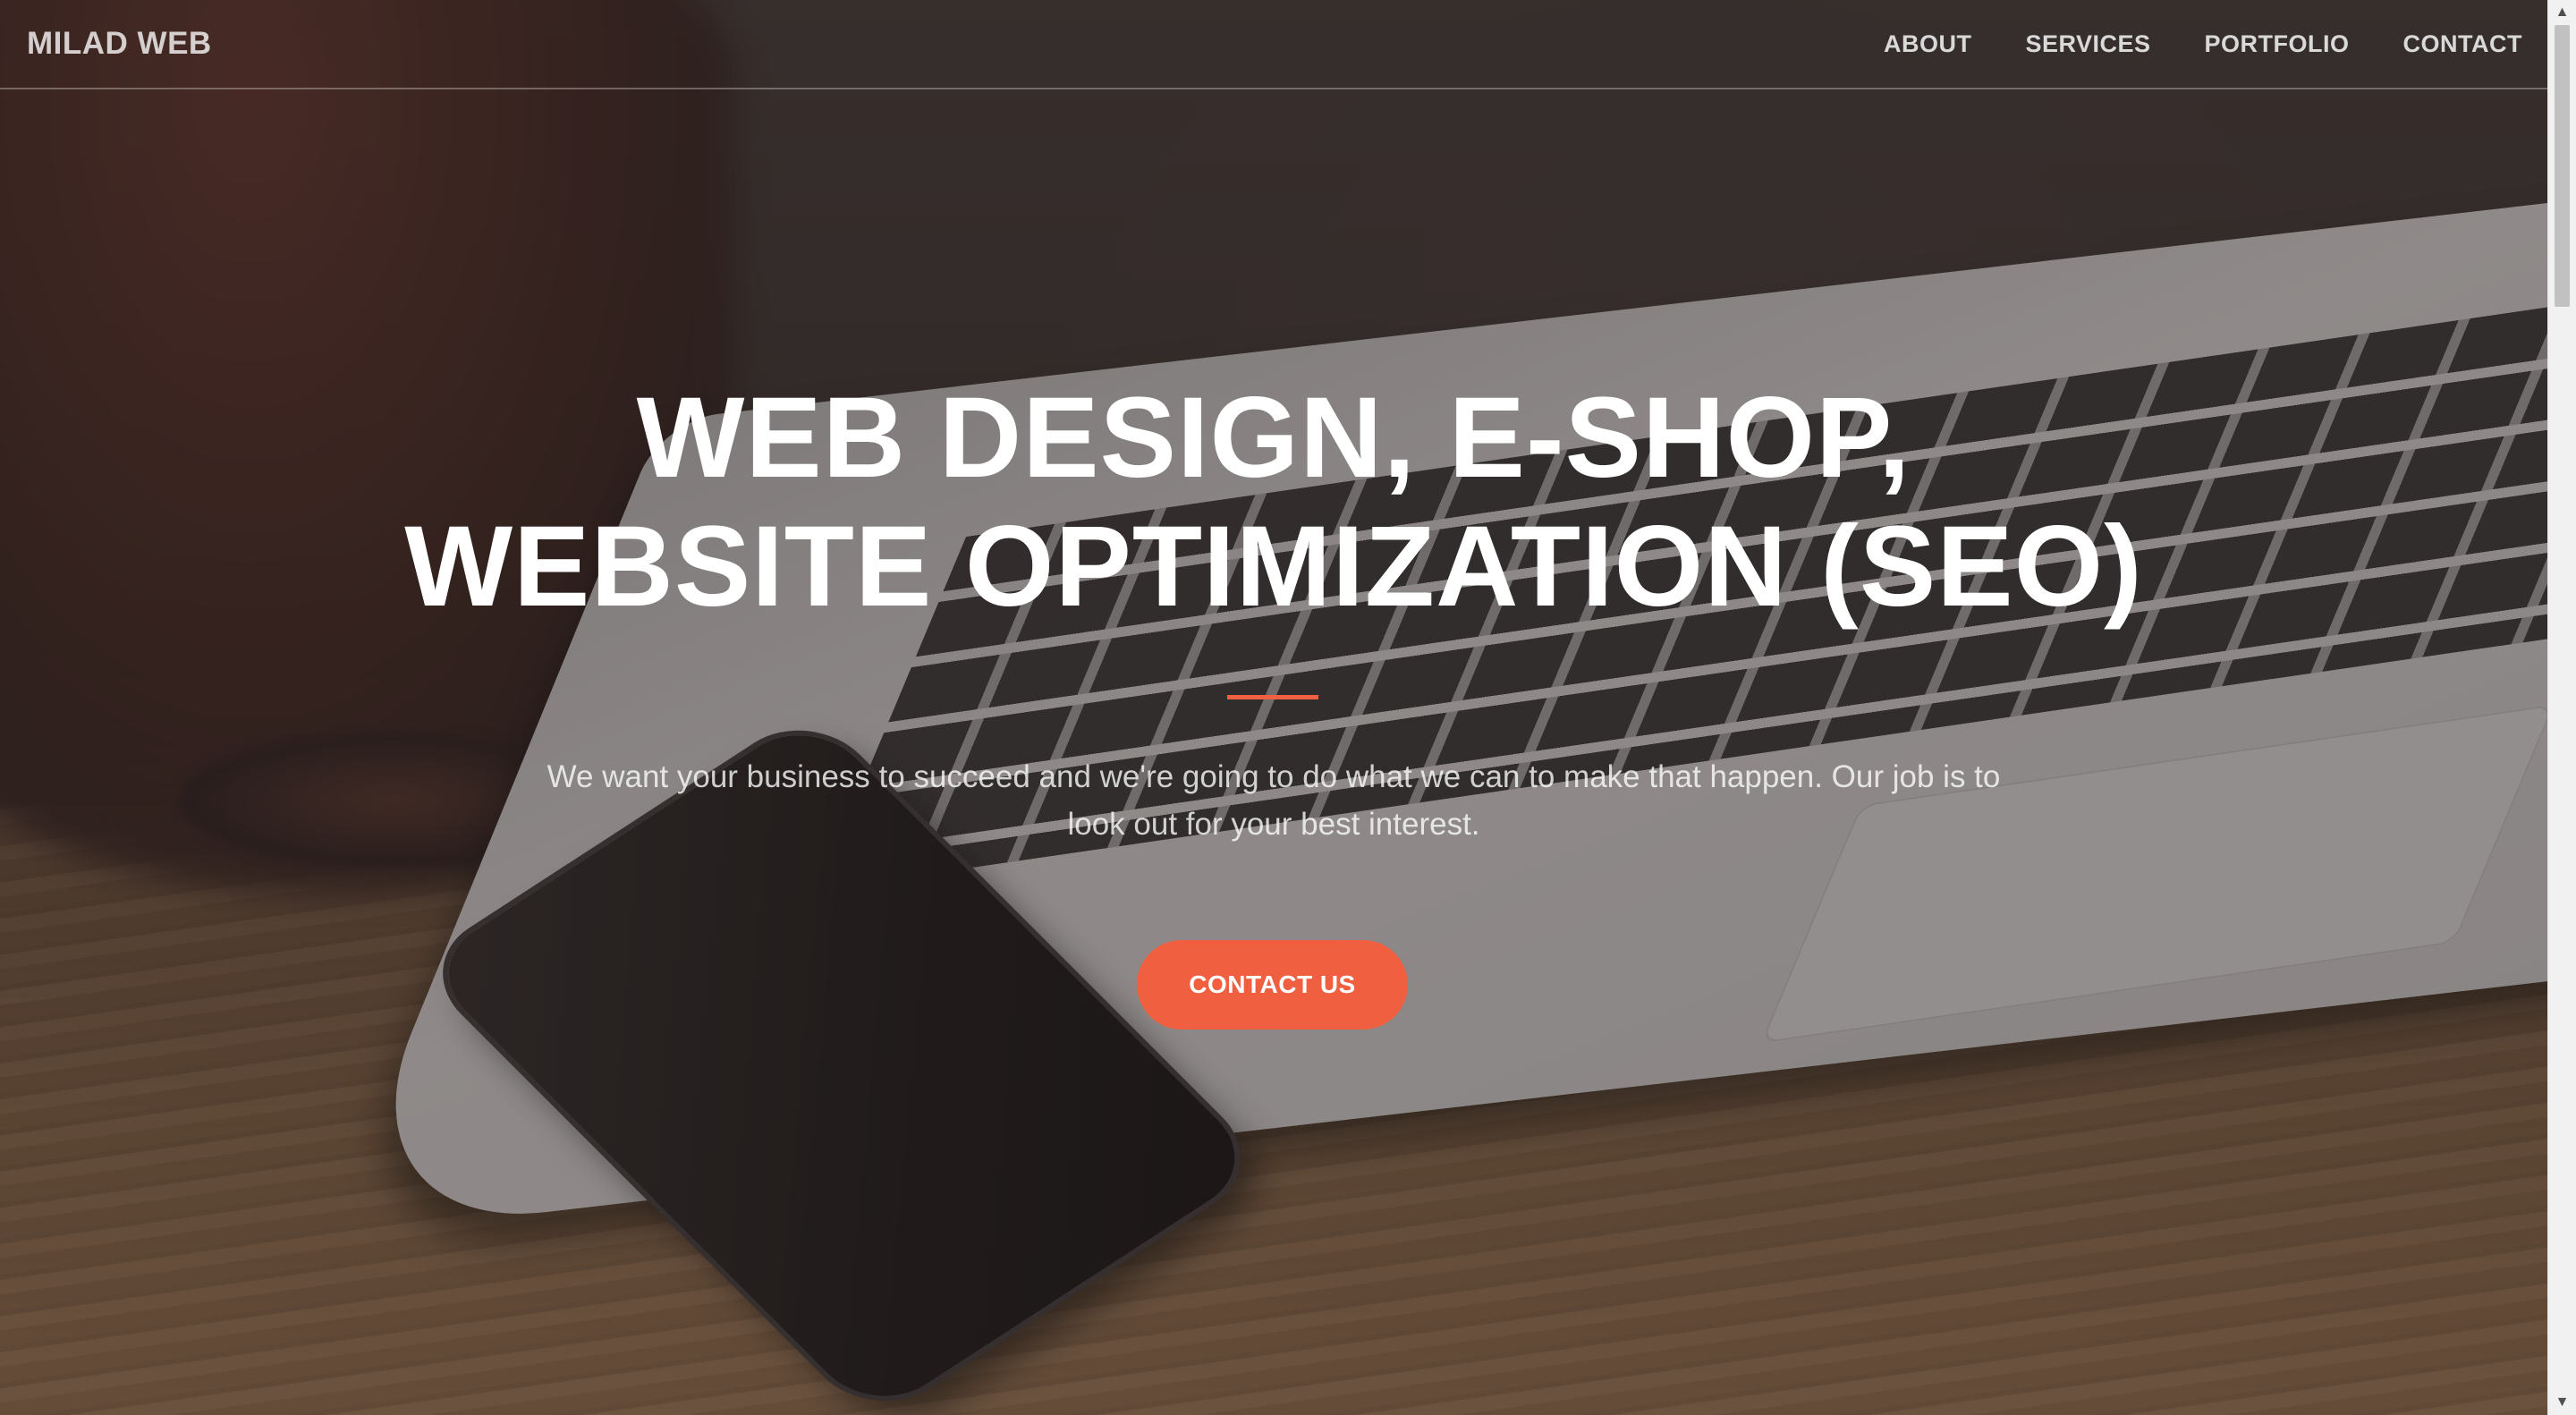  What do you see at coordinates (2562, 166) in the screenshot?
I see `scrollbar-thumb` at bounding box center [2562, 166].